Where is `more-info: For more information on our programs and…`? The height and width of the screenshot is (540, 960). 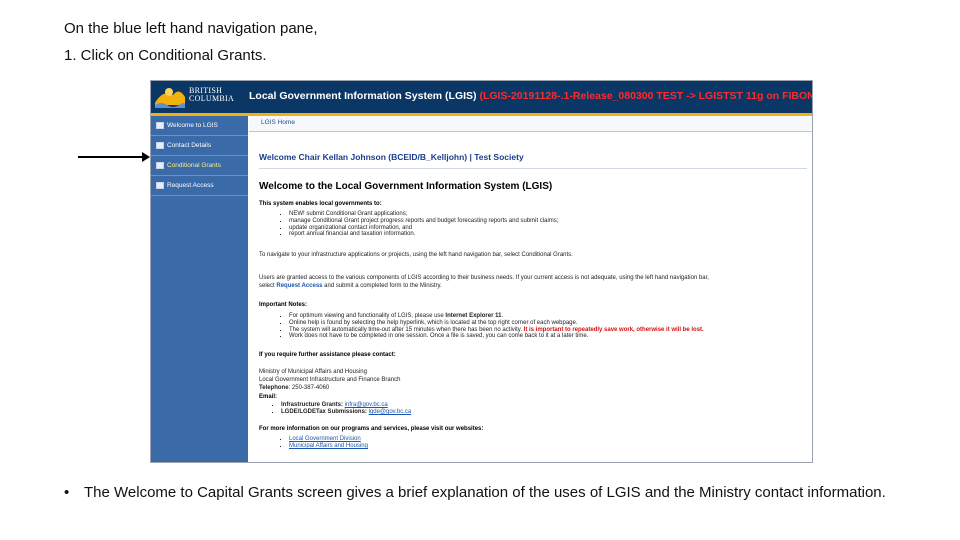
more-info: For more information on our programs and… is located at coordinates (371, 429).